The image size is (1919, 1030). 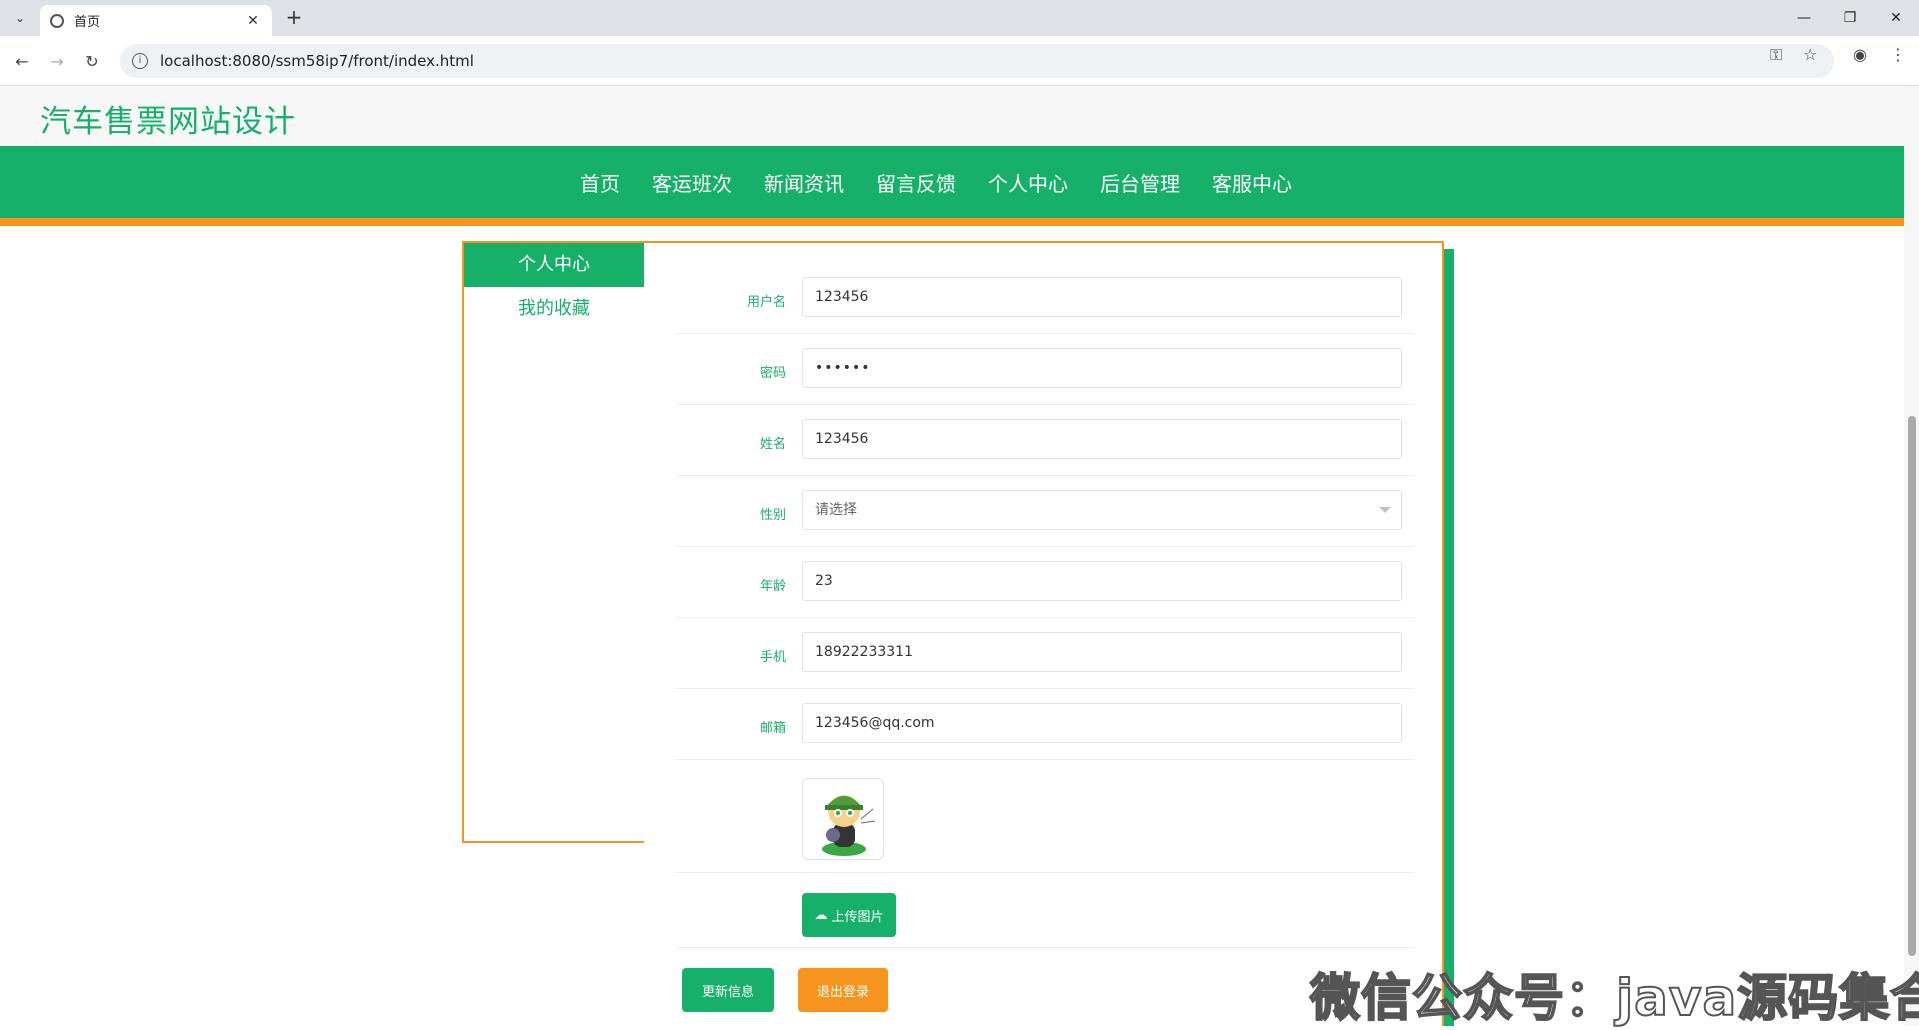 What do you see at coordinates (1804, 18) in the screenshot?
I see `minimize-icon: —` at bounding box center [1804, 18].